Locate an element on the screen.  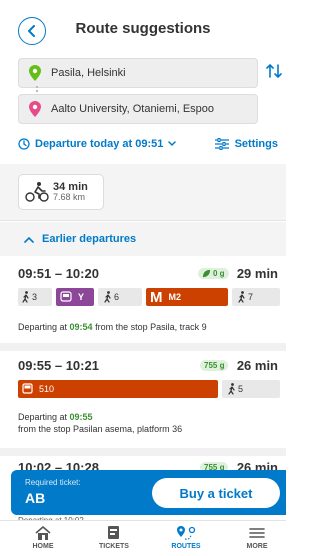
co2-value: 755 g is located at coordinates (214, 365).